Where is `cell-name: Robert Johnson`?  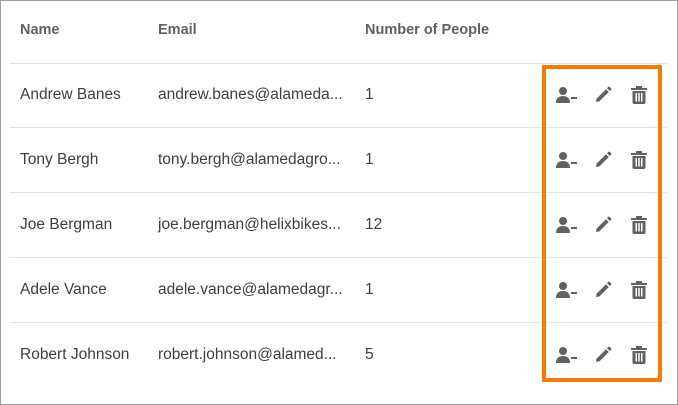
cell-name: Robert Johnson is located at coordinates (75, 354).